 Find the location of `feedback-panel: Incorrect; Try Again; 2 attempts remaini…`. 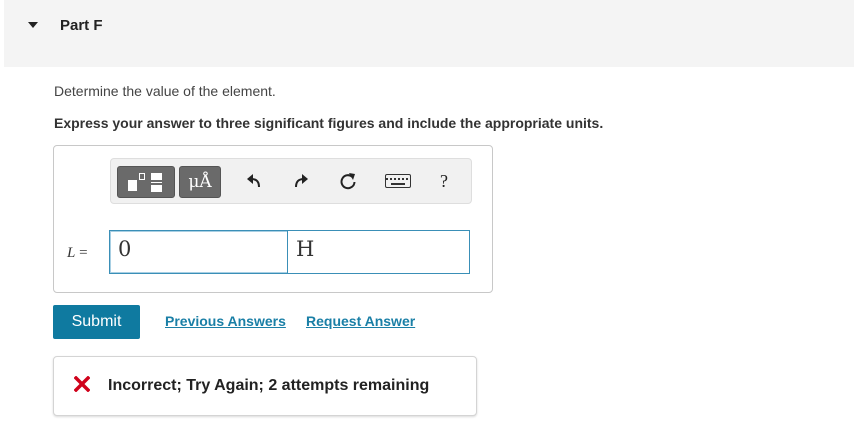

feedback-panel: Incorrect; Try Again; 2 attempts remaini… is located at coordinates (265, 386).